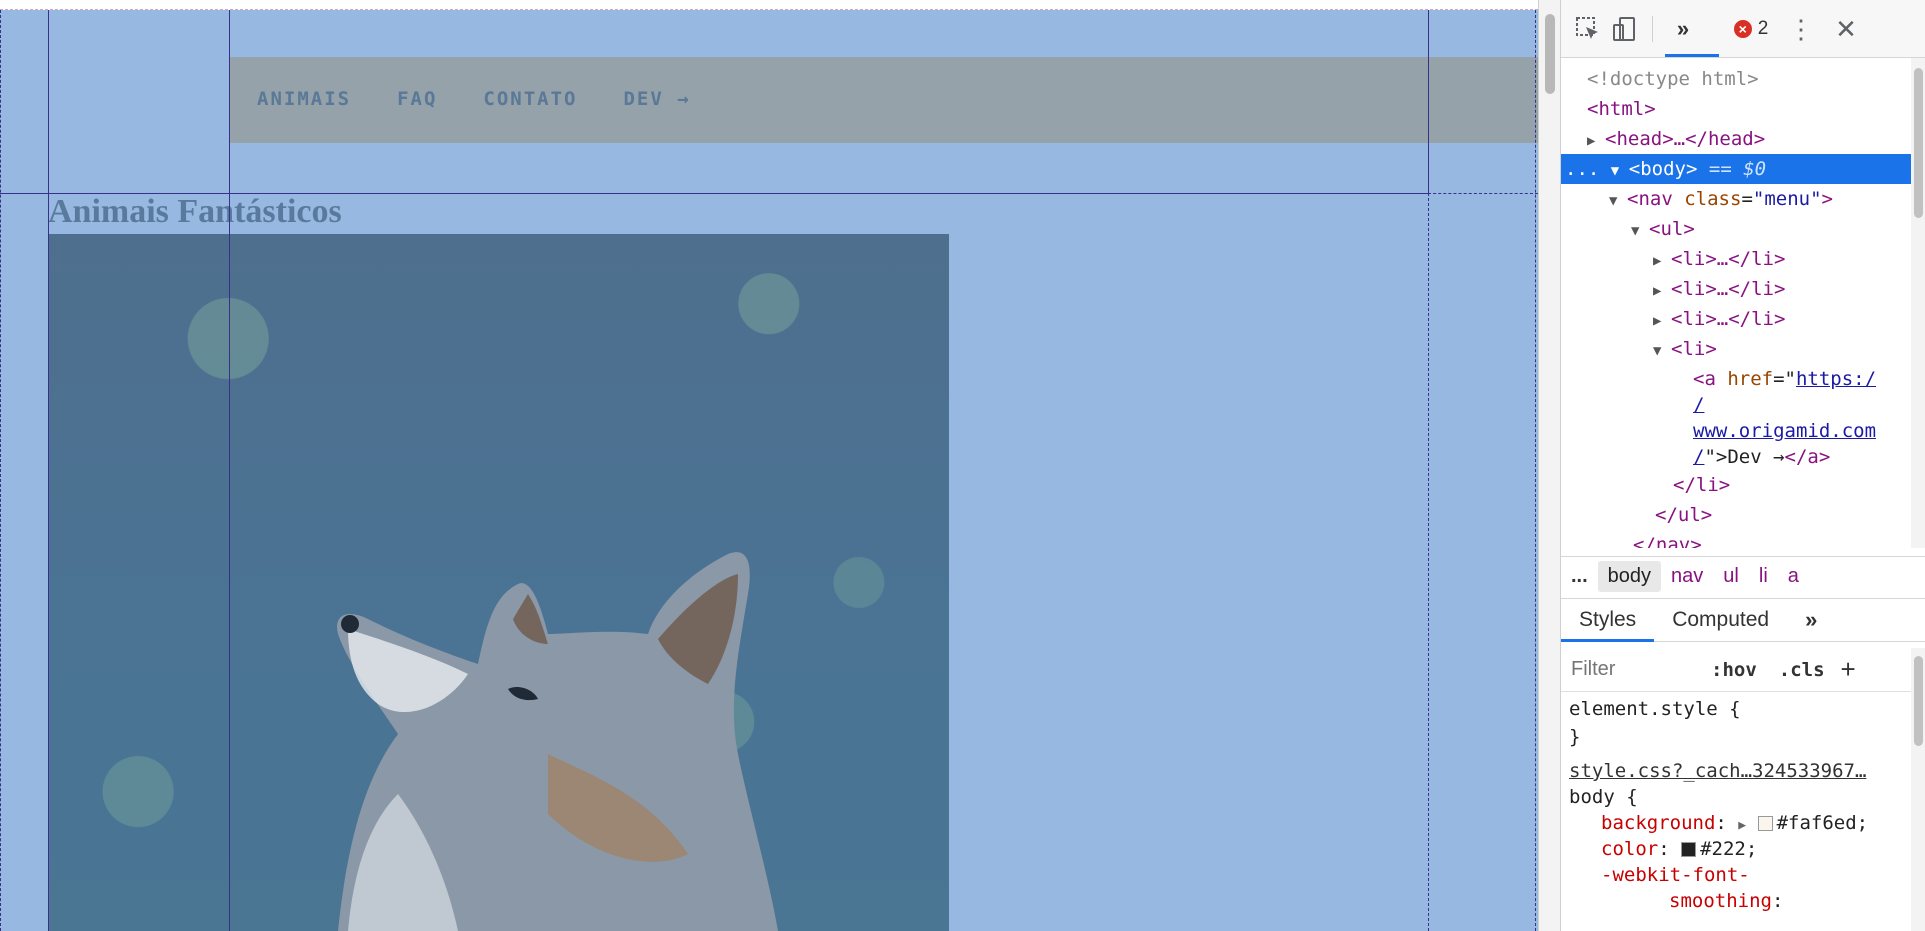 This screenshot has width=1925, height=931. What do you see at coordinates (1846, 29) in the screenshot?
I see `close-devtools-button: ✕` at bounding box center [1846, 29].